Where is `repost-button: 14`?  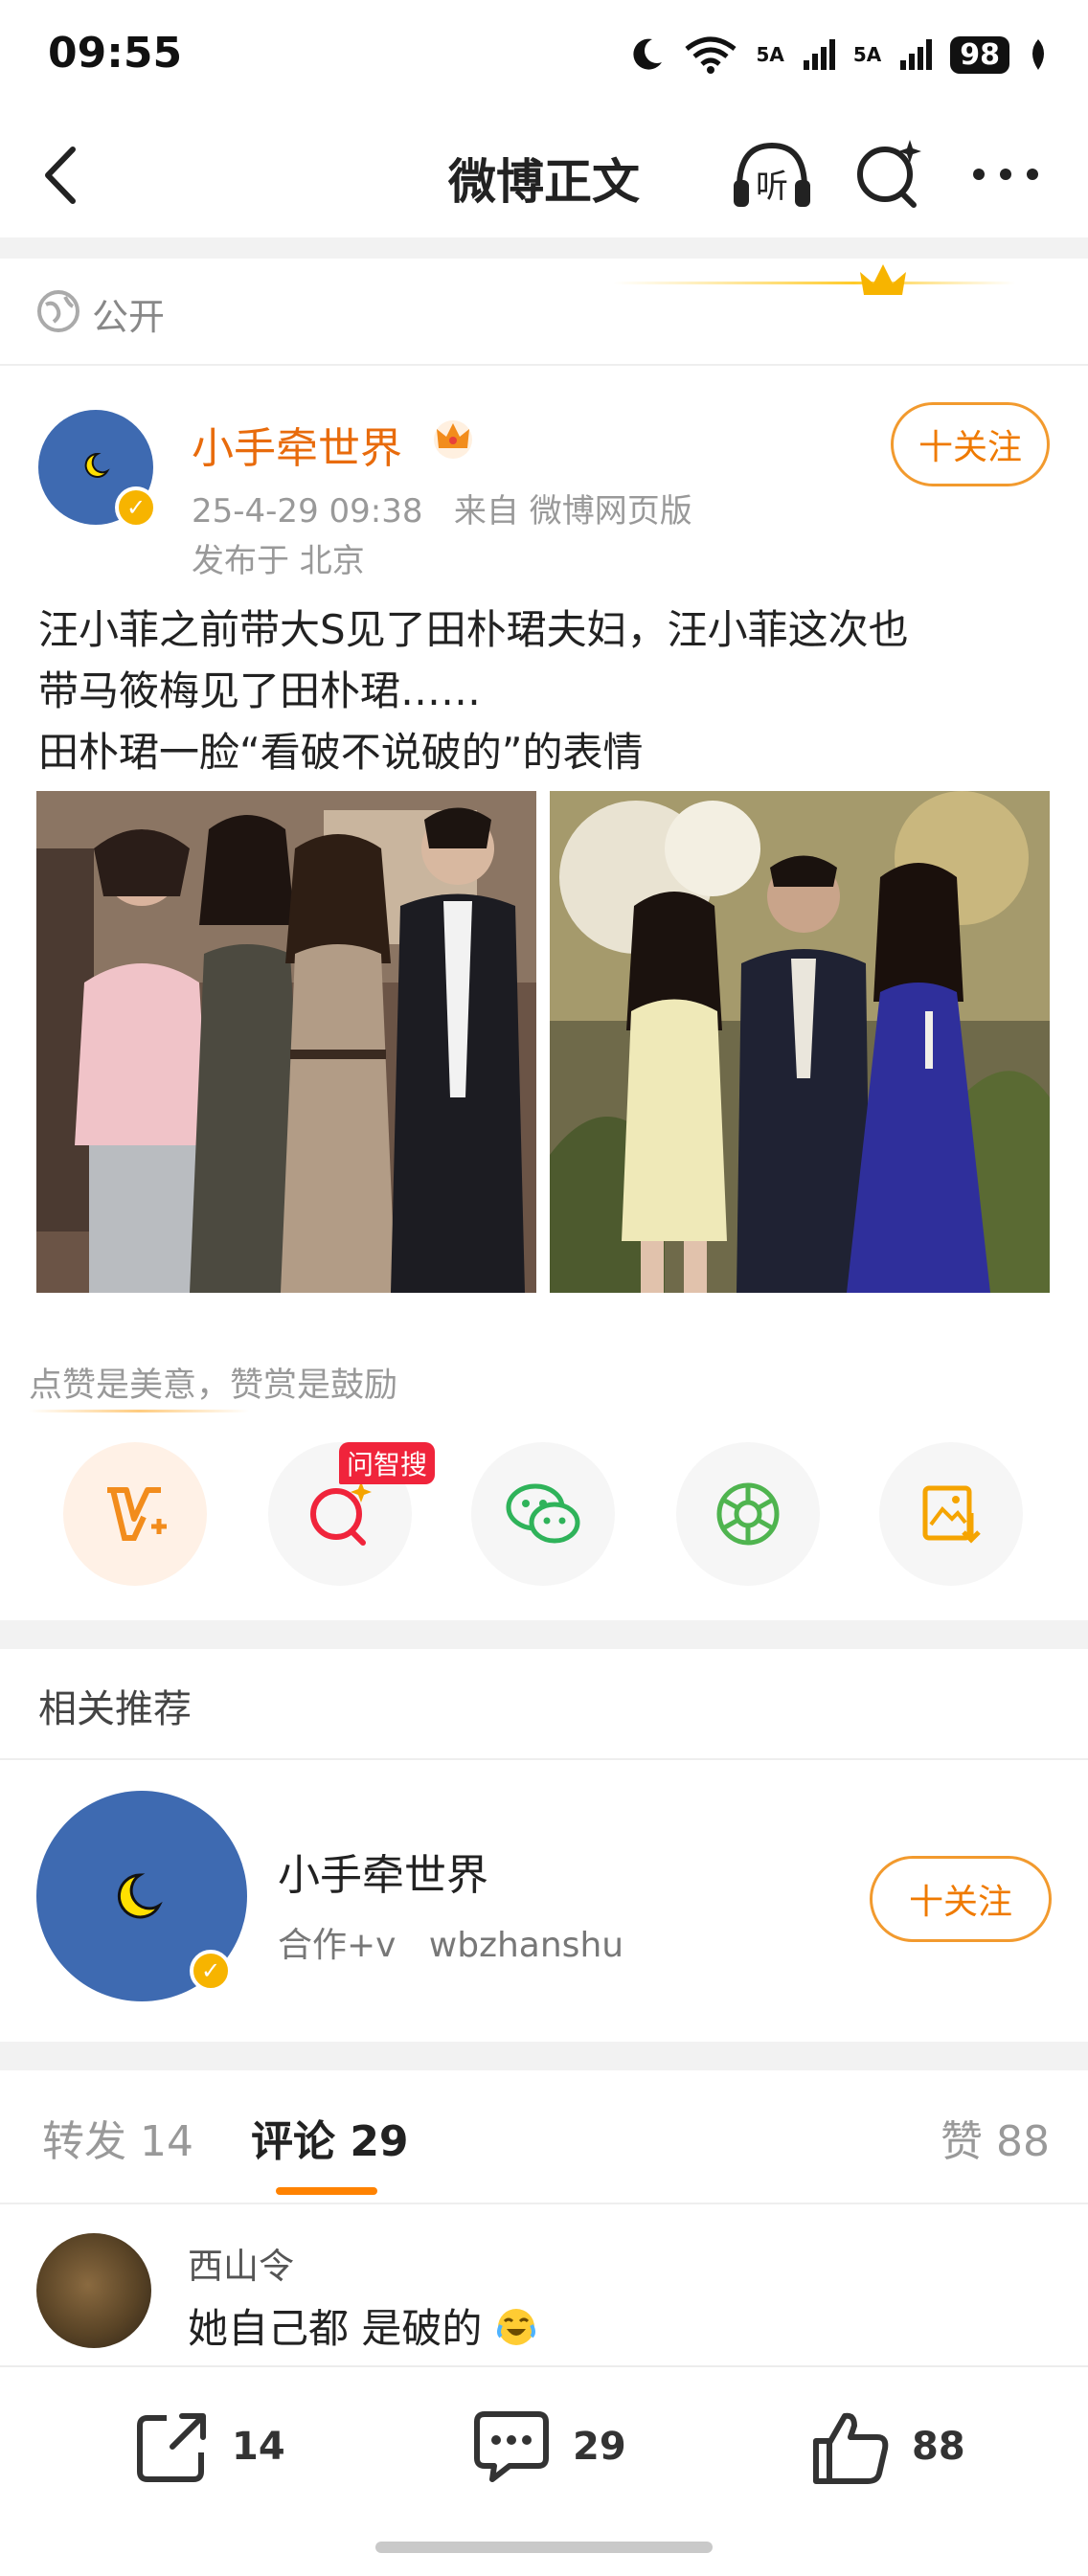
repost-button: 14 is located at coordinates (209, 2447).